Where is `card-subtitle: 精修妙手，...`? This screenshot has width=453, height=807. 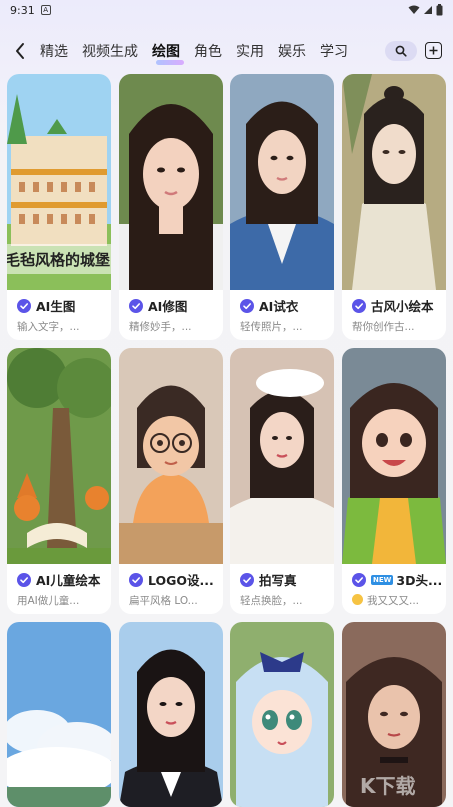
card-subtitle: 精修妙手，... is located at coordinates (160, 327).